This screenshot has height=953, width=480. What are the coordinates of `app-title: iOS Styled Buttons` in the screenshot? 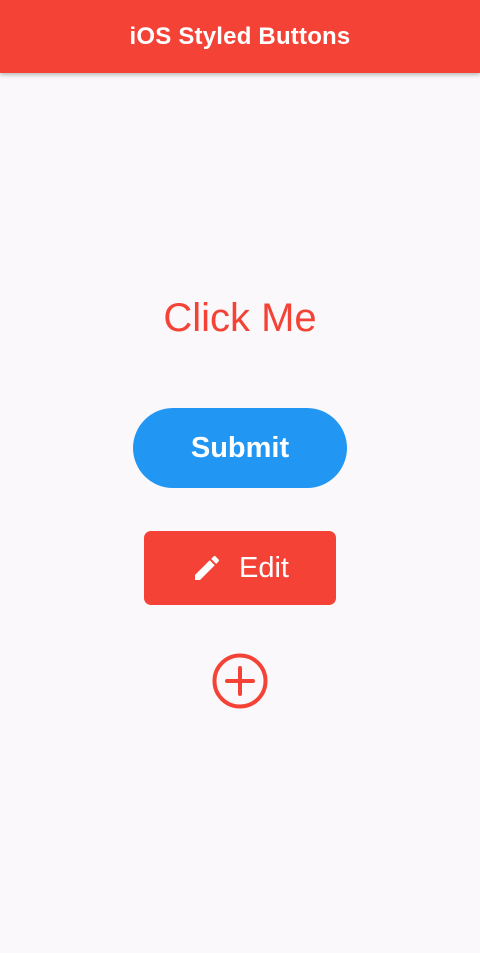 It's located at (240, 36).